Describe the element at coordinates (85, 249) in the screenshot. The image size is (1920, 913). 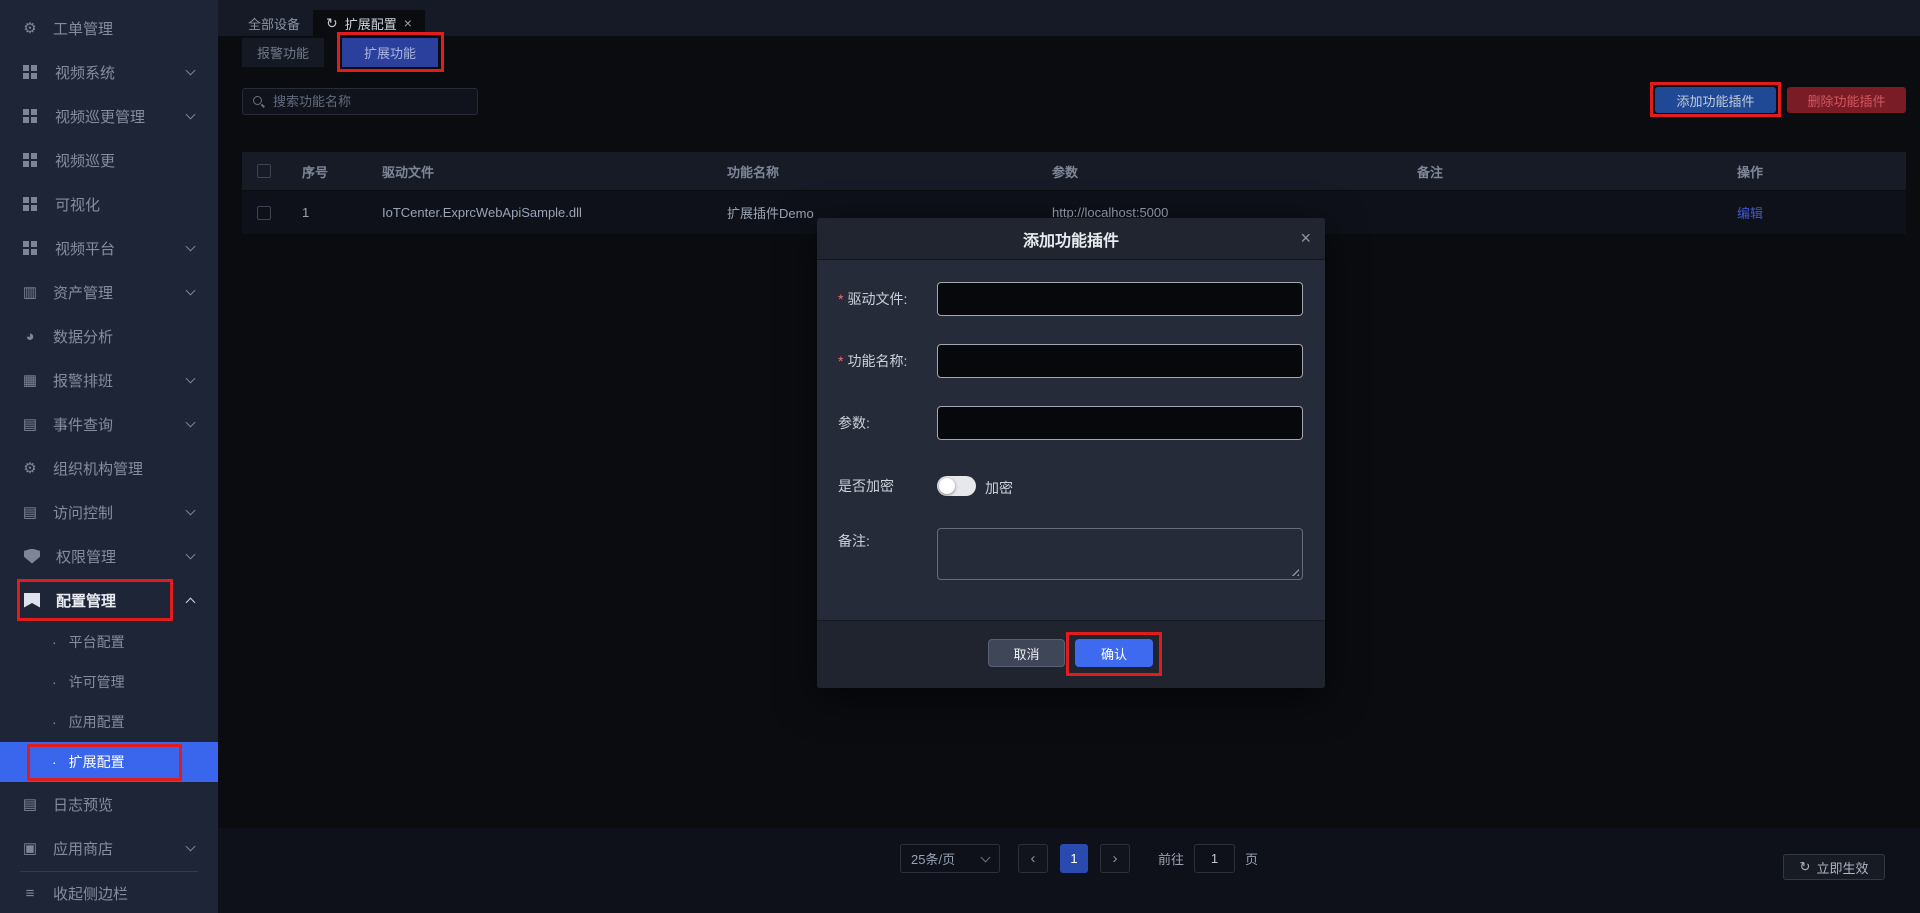
I see `sidebar-item-label: 视频平台` at that location.